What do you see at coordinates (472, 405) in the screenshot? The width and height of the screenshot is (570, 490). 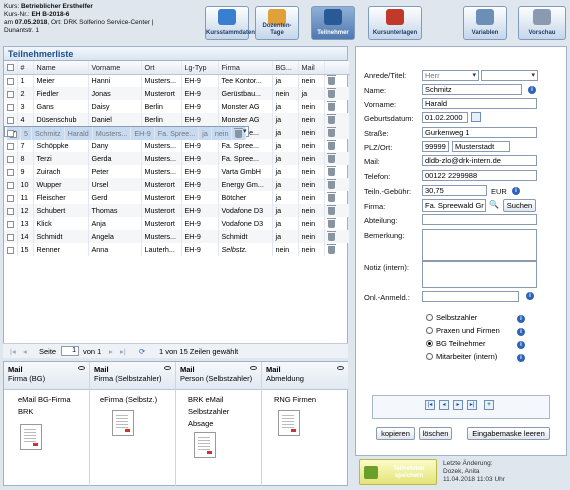 I see `last-record-icon: ▸|` at bounding box center [472, 405].